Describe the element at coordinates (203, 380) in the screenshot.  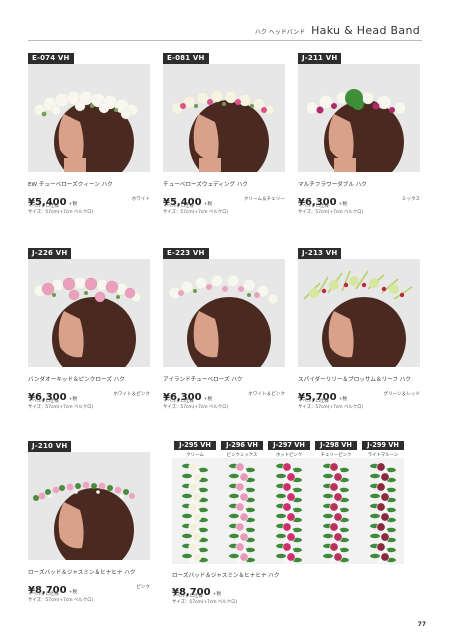
I see `product-name: アイランドチューベローズ ハク` at that location.